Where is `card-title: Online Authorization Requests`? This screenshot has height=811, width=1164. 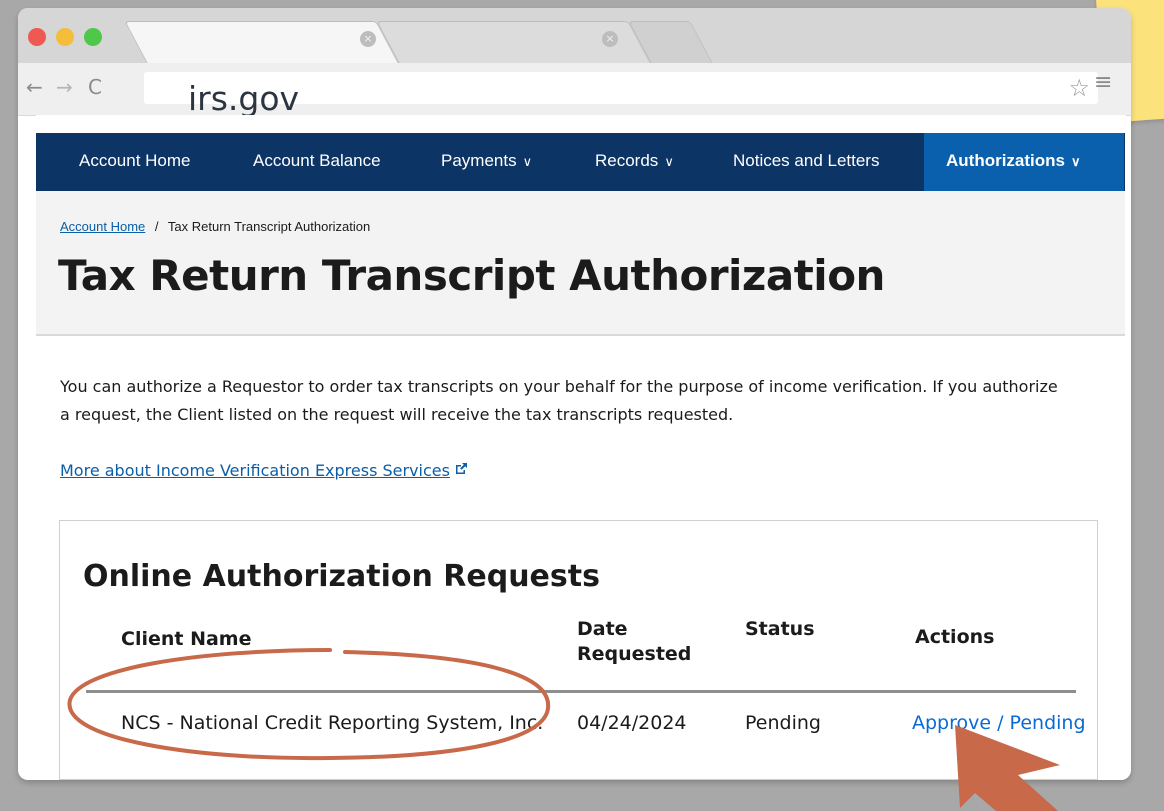 card-title: Online Authorization Requests is located at coordinates (341, 576).